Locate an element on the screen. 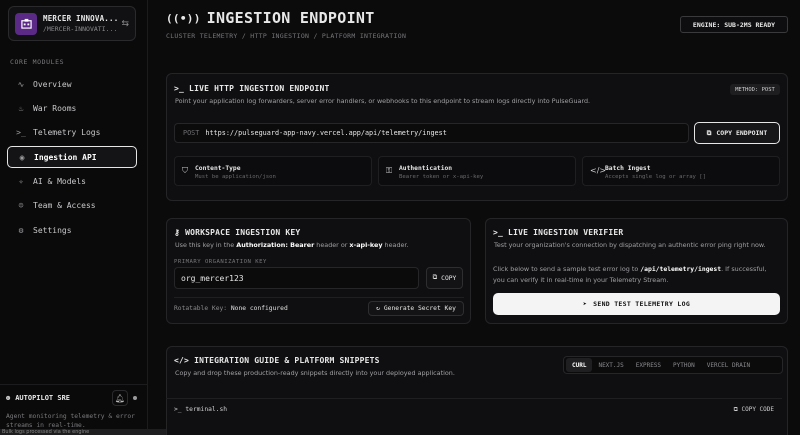 Image resolution: width=800 pixels, height=435 pixels. generate-secret-key-button: ↻ Generate Secret Key is located at coordinates (416, 308).